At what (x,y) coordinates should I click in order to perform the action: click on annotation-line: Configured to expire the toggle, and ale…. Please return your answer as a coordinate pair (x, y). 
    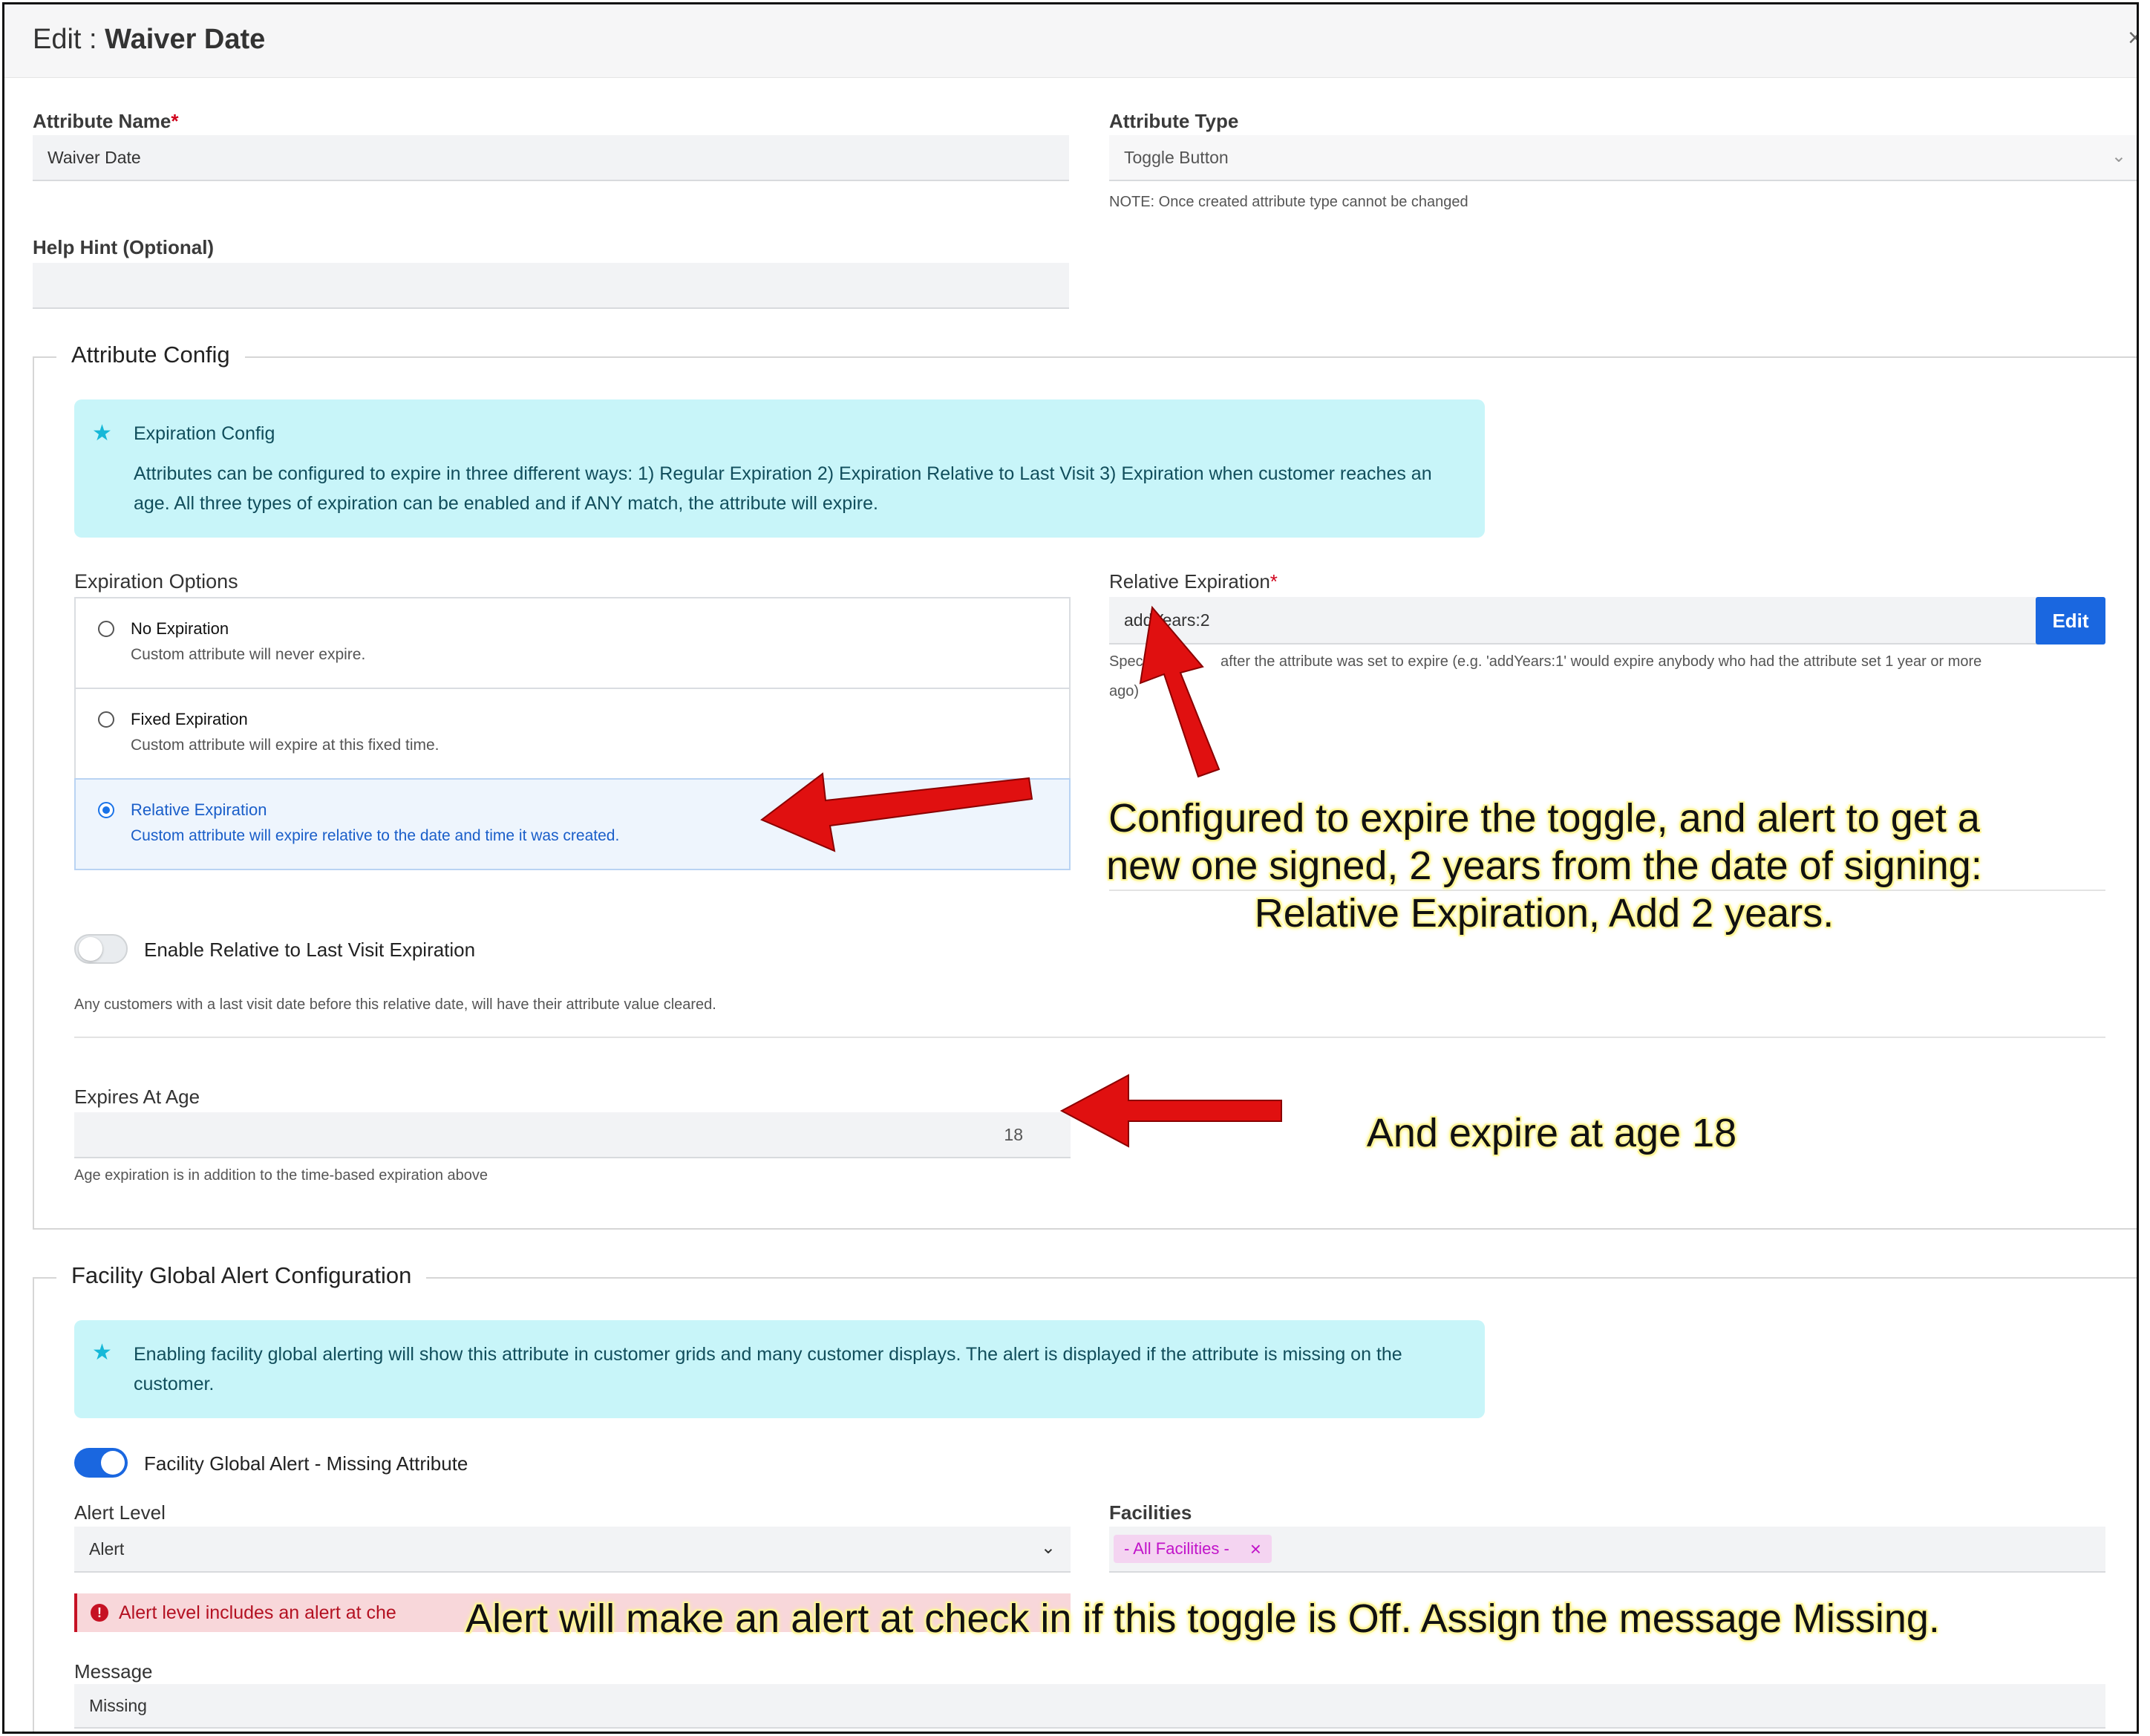
    Looking at the image, I should click on (1544, 818).